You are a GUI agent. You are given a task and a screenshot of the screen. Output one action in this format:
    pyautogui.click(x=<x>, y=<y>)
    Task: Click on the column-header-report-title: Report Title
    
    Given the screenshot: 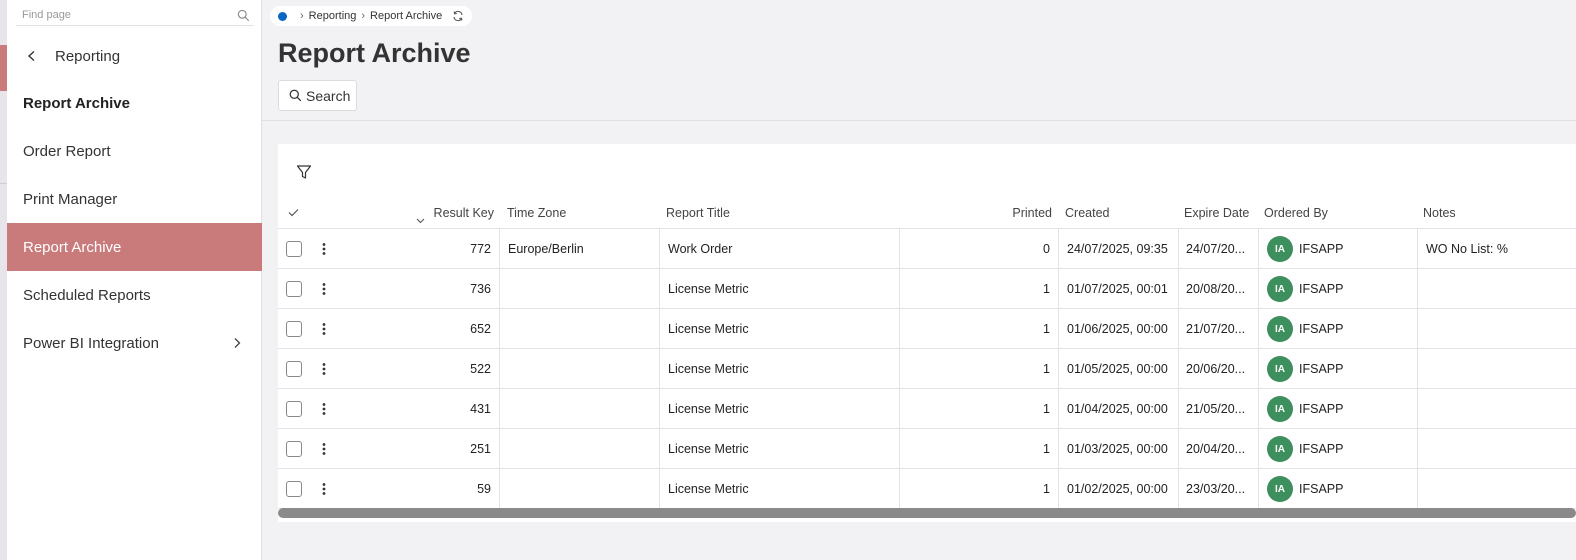 What is the action you would take?
    pyautogui.click(x=781, y=212)
    